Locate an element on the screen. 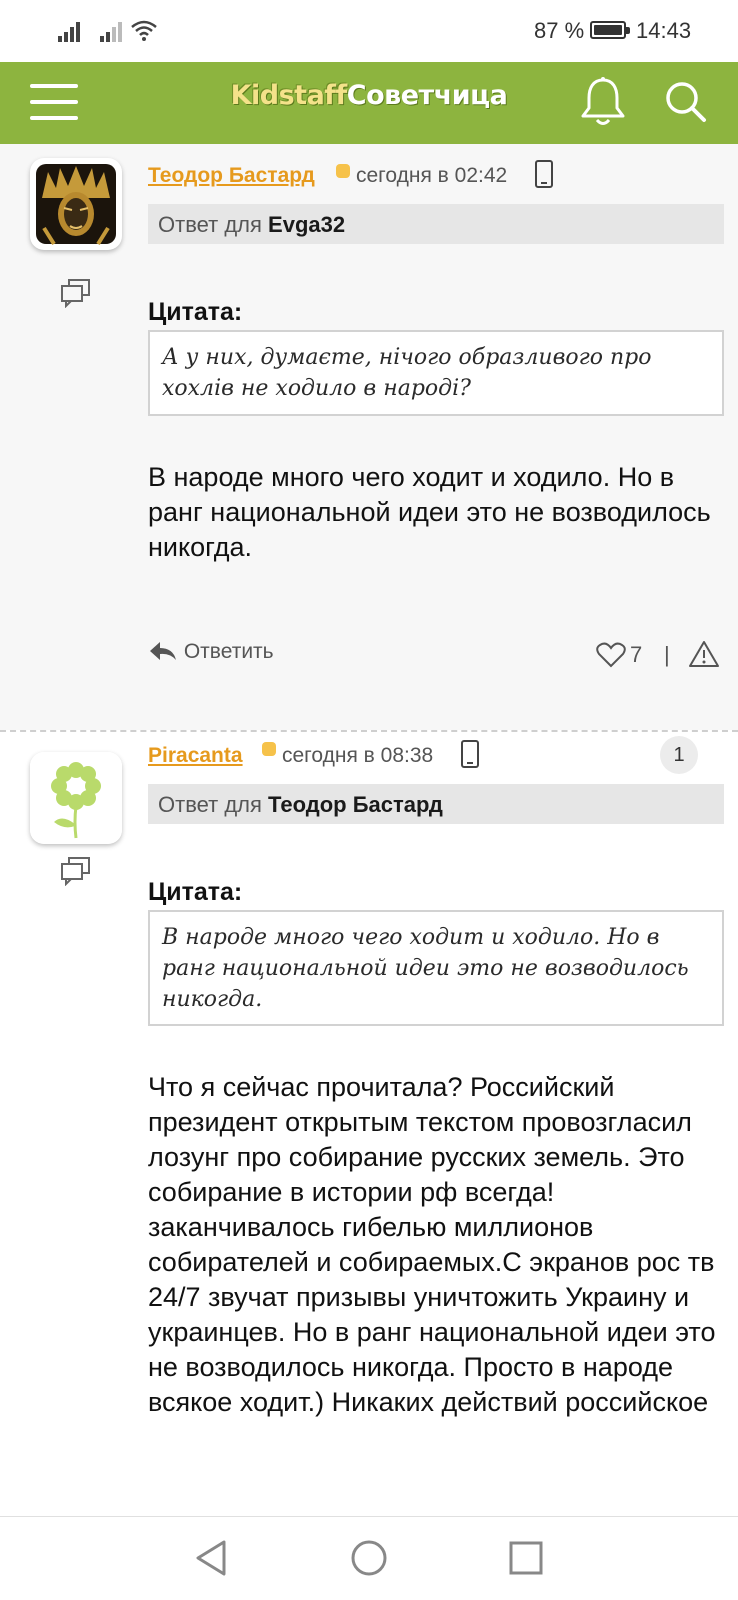 The height and width of the screenshot is (1600, 738). clock: 14:43 is located at coordinates (664, 30).